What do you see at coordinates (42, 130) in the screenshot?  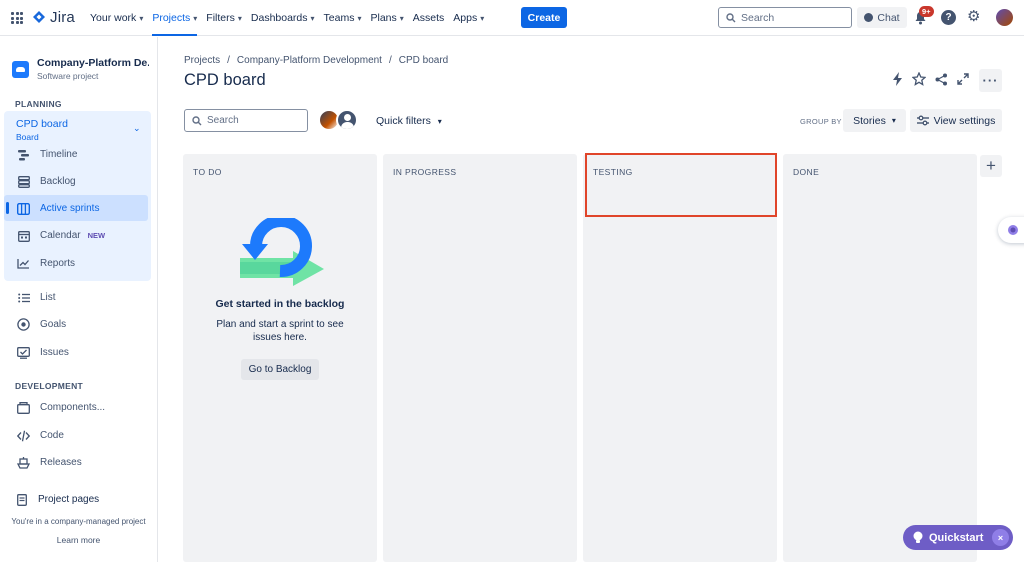 I see `board-selector: CPD board Board` at bounding box center [42, 130].